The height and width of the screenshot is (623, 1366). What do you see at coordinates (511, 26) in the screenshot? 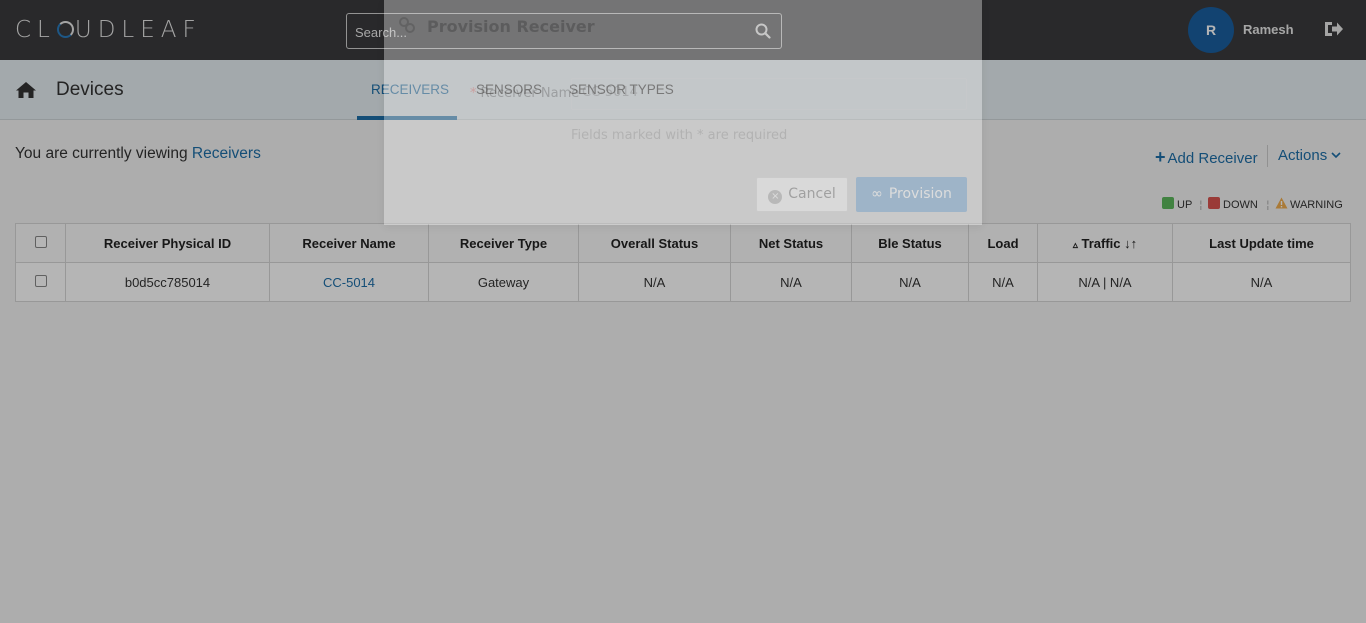
I see `modal-title: Provision Receiver` at bounding box center [511, 26].